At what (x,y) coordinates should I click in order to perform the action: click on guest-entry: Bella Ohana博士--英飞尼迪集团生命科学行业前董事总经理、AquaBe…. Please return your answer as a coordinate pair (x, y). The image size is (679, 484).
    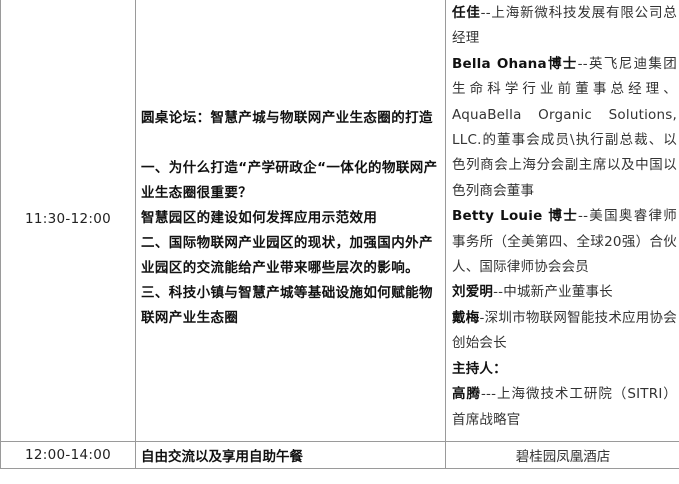
    Looking at the image, I should click on (564, 128).